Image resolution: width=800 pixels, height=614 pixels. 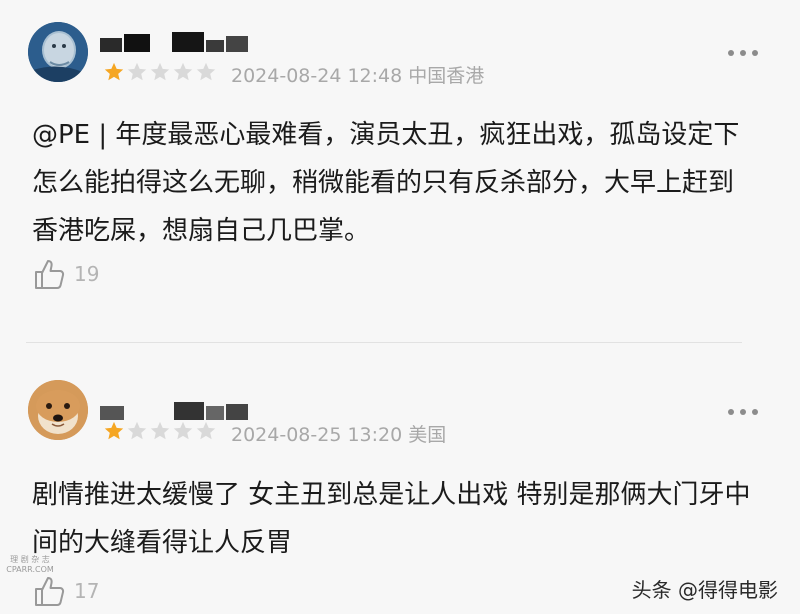 I want to click on like-count: 17, so click(x=87, y=591).